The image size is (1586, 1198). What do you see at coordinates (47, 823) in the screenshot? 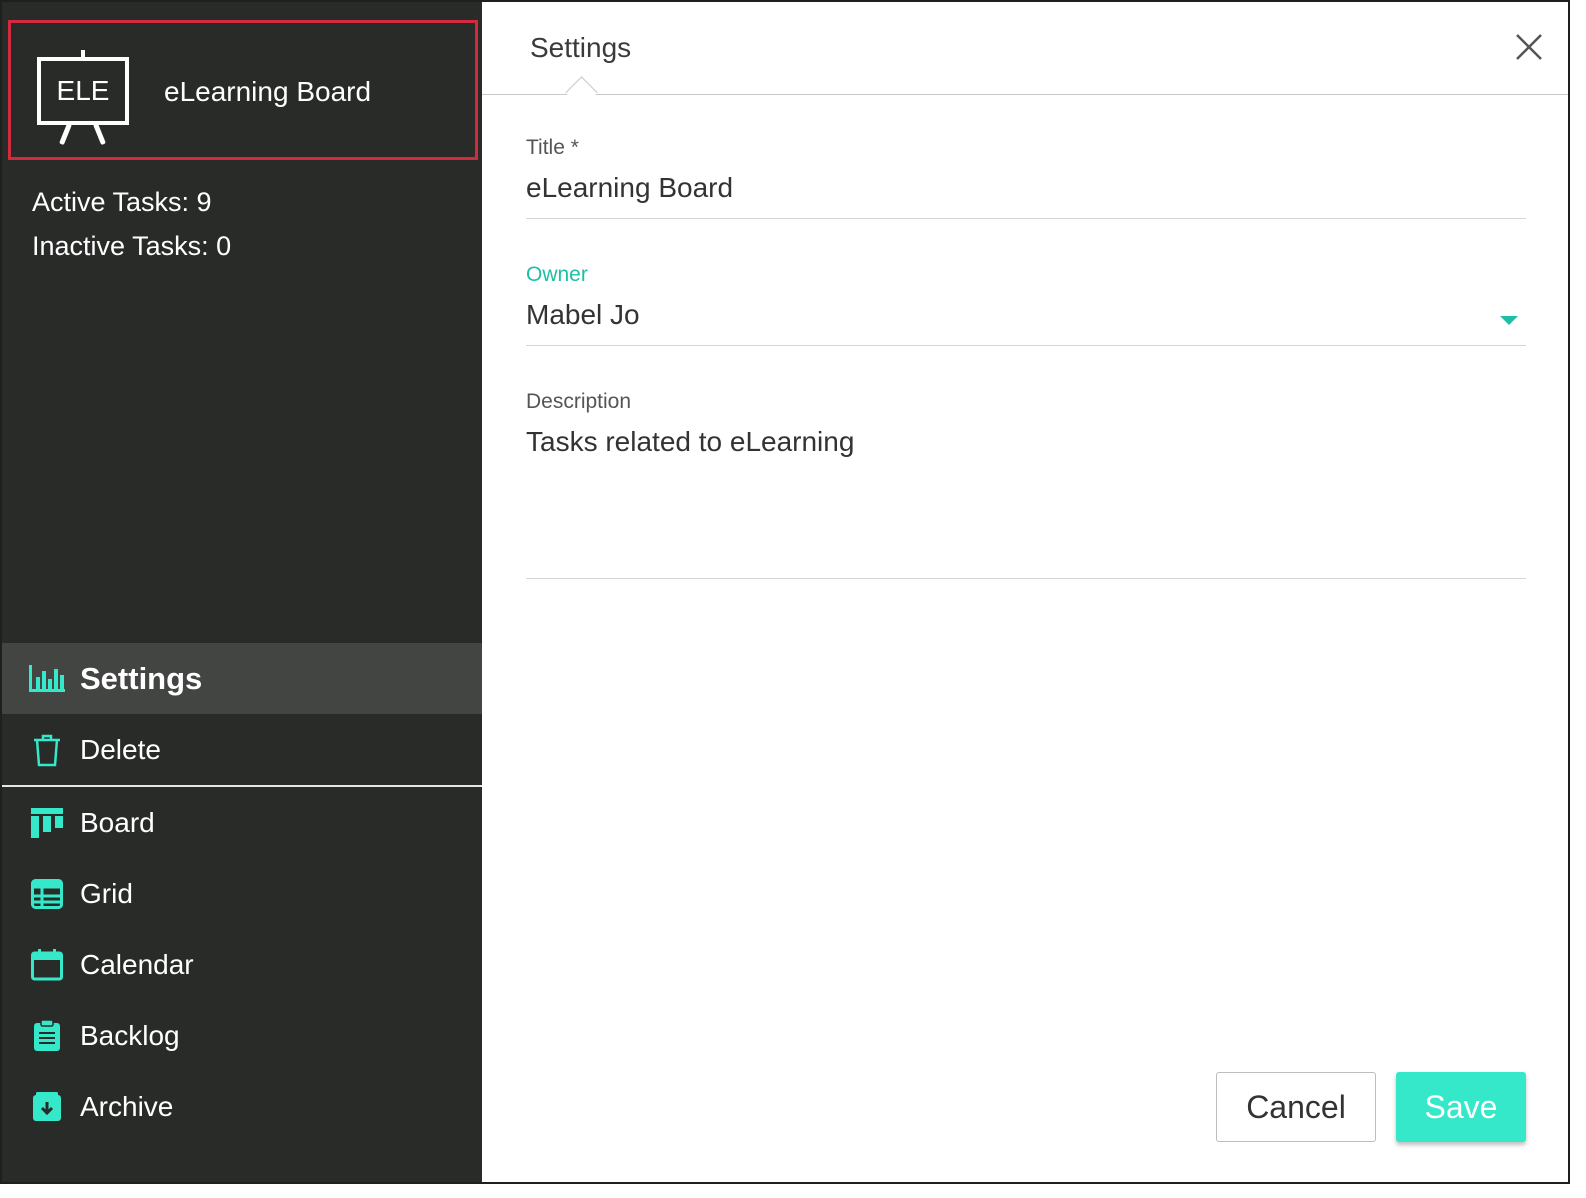
I see `board-columns-icon` at bounding box center [47, 823].